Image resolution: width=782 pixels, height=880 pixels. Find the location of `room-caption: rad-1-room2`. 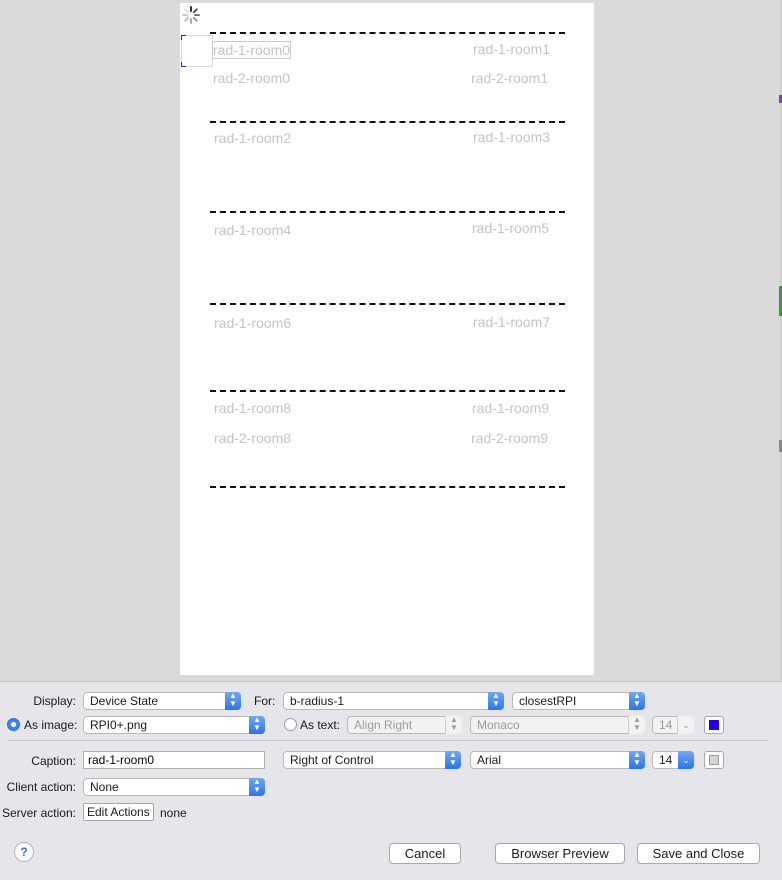

room-caption: rad-1-room2 is located at coordinates (252, 138).